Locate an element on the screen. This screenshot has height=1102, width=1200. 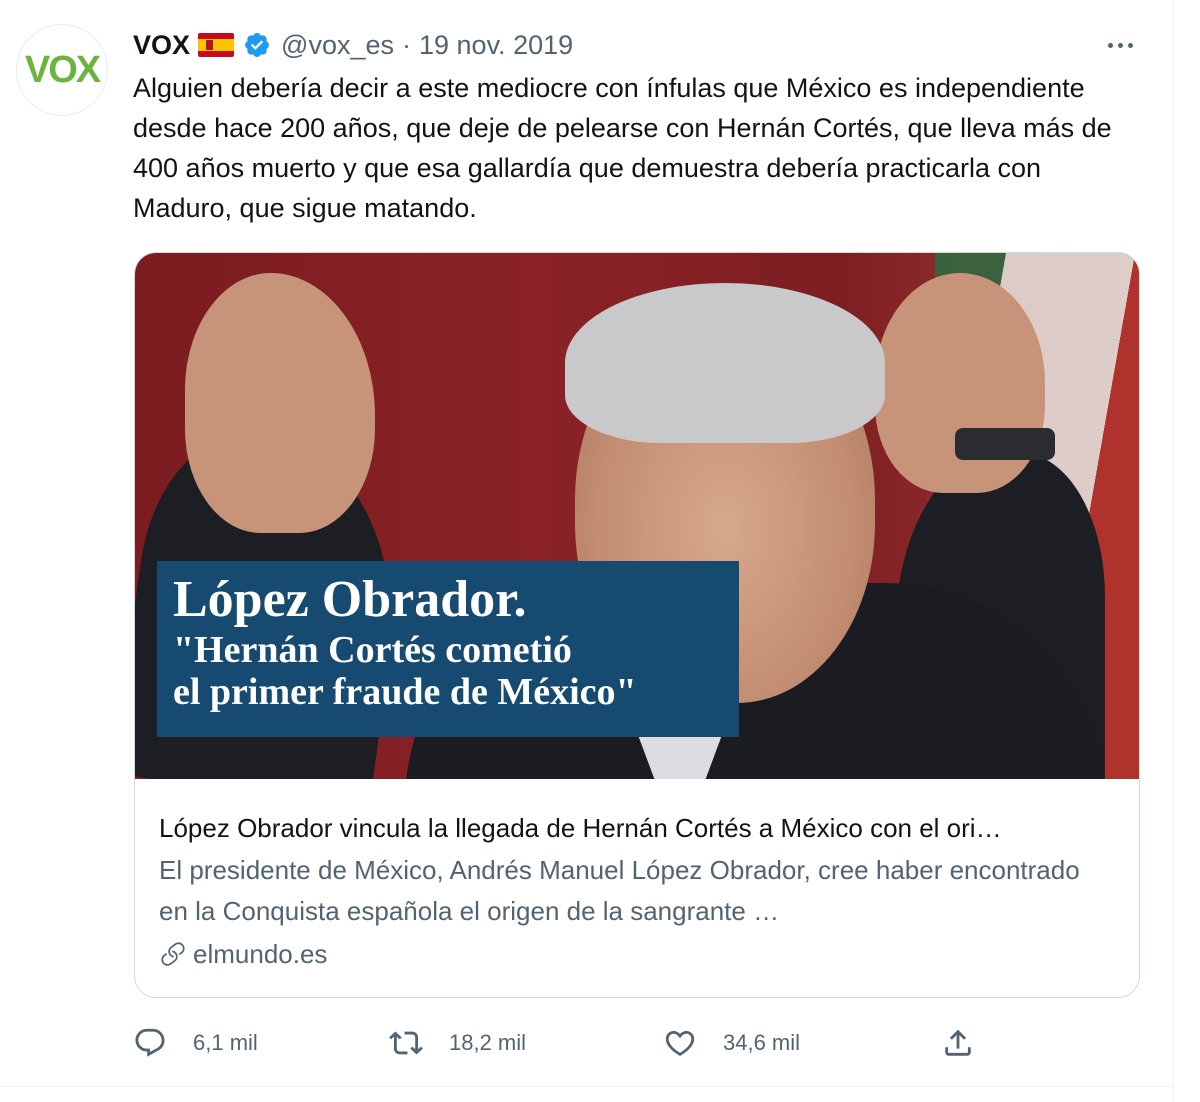
raised-left-hand is located at coordinates (280, 403).